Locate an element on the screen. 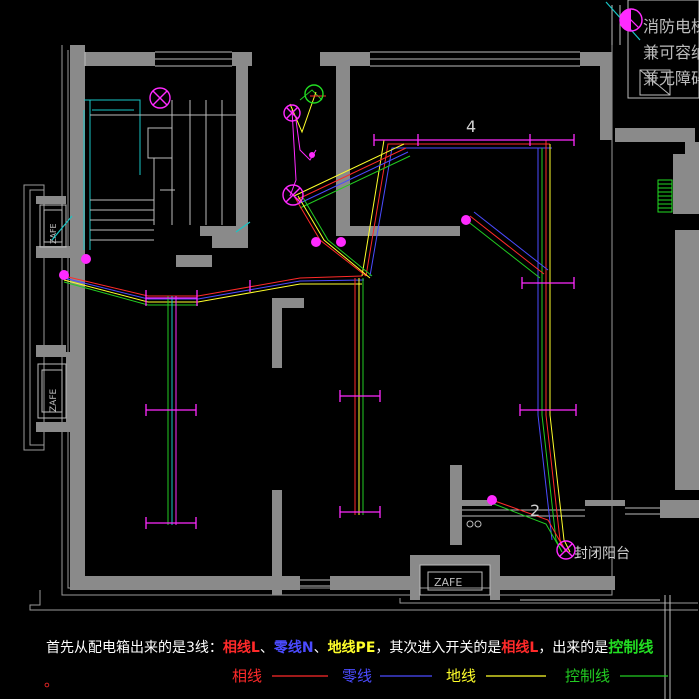 Image resolution: width=699 pixels, height=699 pixels. route-label-4: 4 is located at coordinates (471, 126).